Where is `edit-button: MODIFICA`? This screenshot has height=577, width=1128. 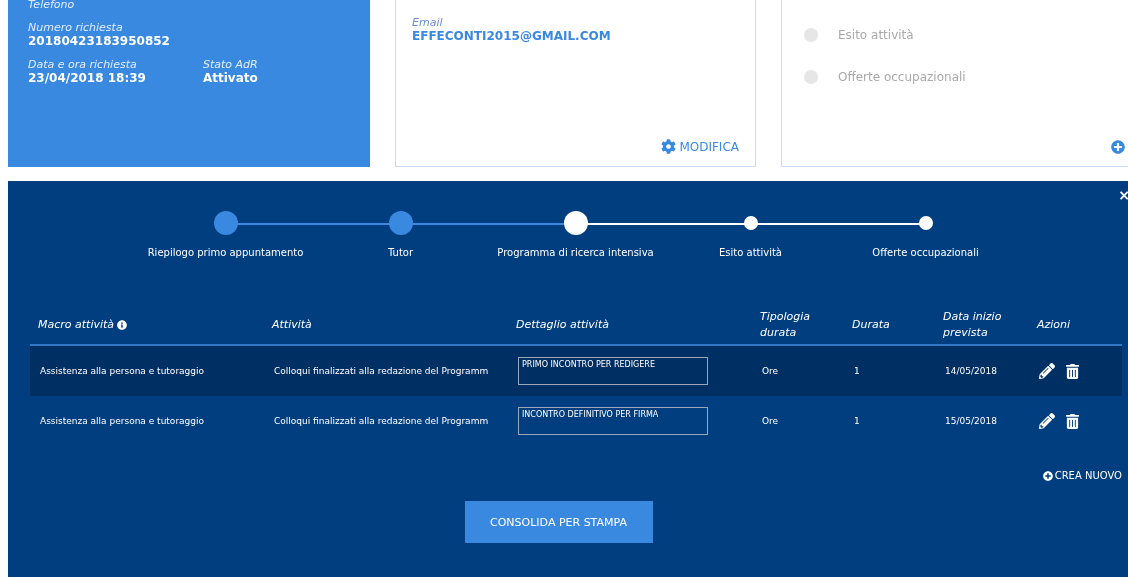
edit-button: MODIFICA is located at coordinates (700, 146).